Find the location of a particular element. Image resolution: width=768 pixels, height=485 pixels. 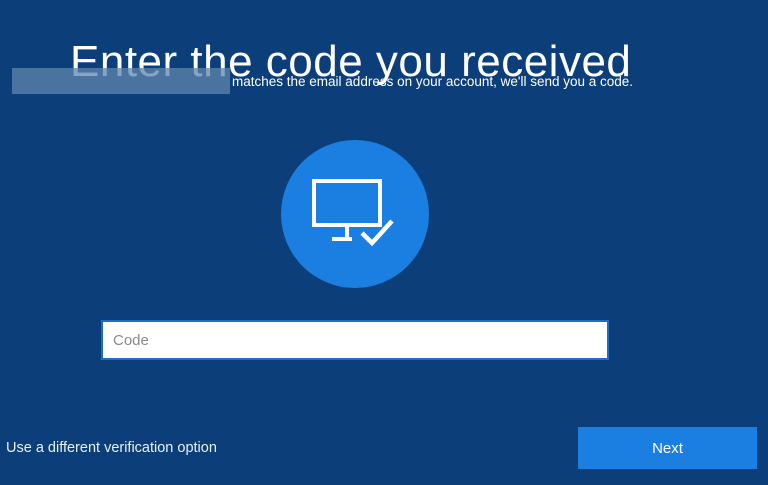

different-verification-option-link: Use a different verification option is located at coordinates (111, 448).